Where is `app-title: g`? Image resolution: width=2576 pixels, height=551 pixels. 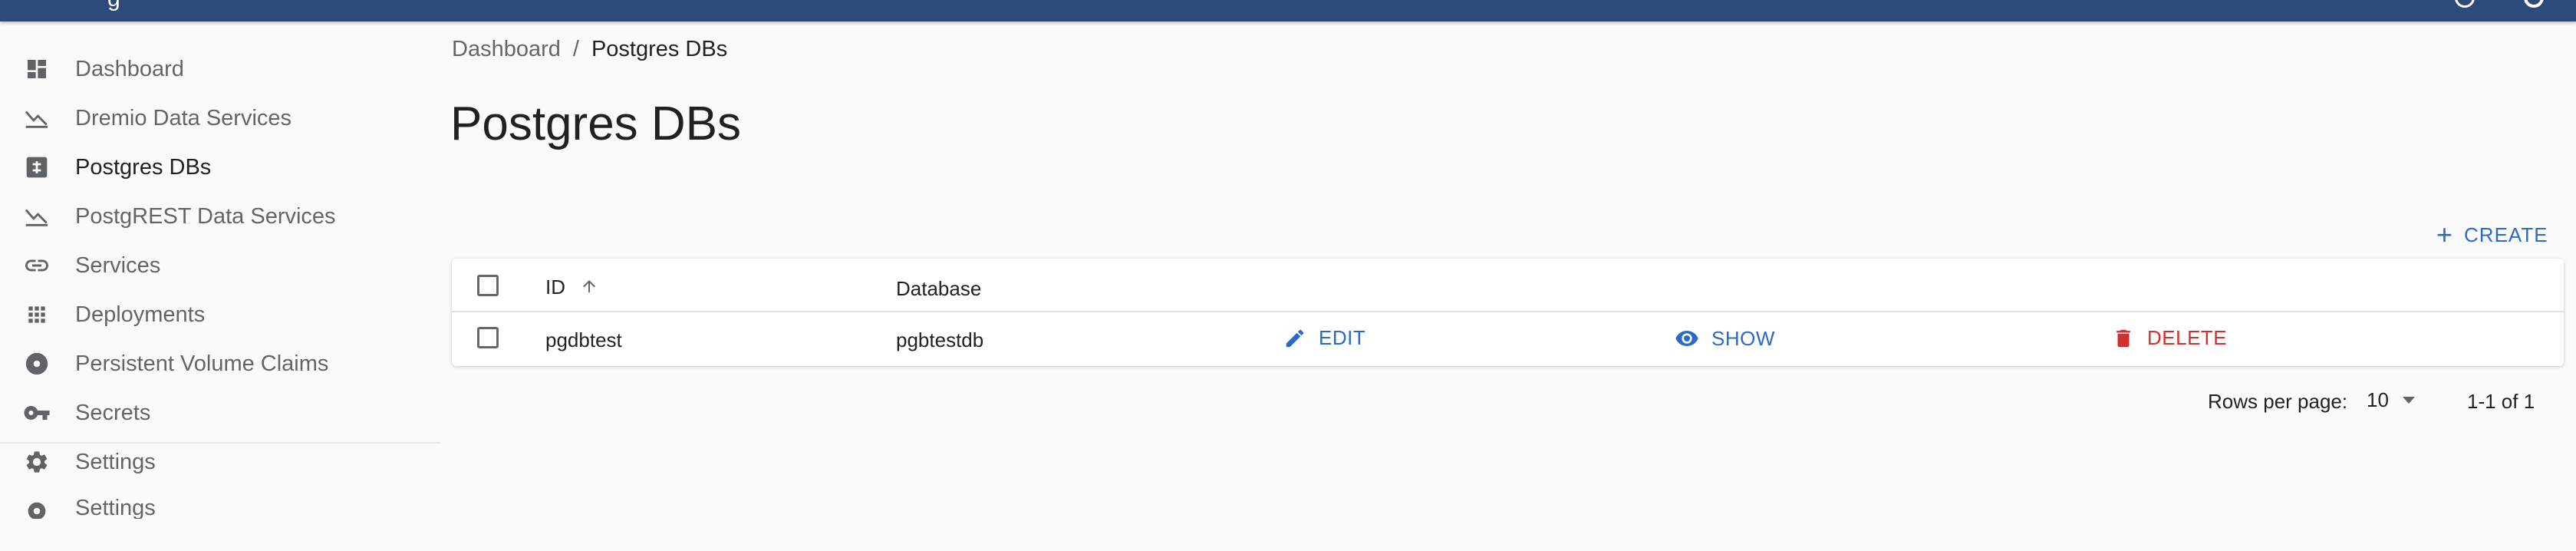
app-title: g is located at coordinates (113, 6).